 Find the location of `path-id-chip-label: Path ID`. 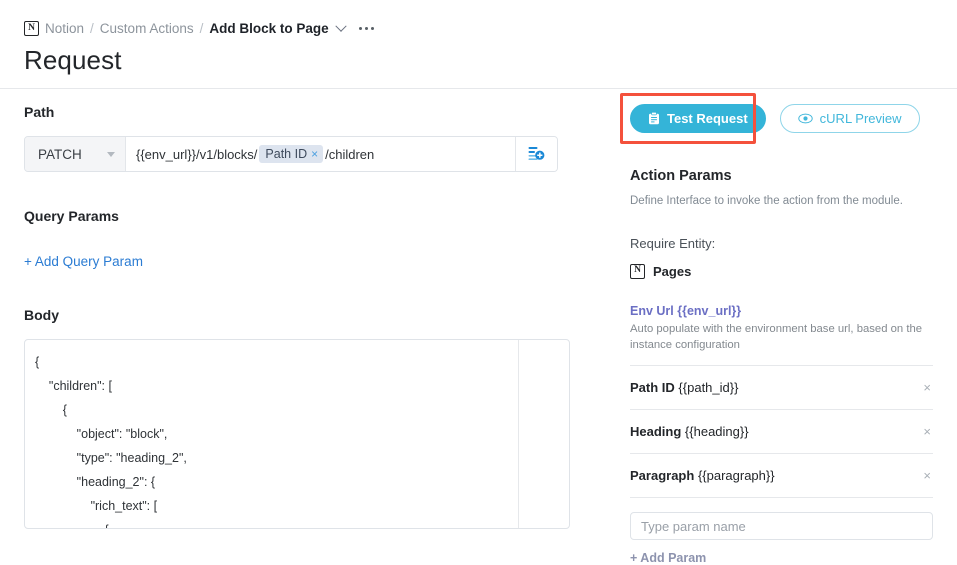

path-id-chip-label: Path ID is located at coordinates (286, 154).